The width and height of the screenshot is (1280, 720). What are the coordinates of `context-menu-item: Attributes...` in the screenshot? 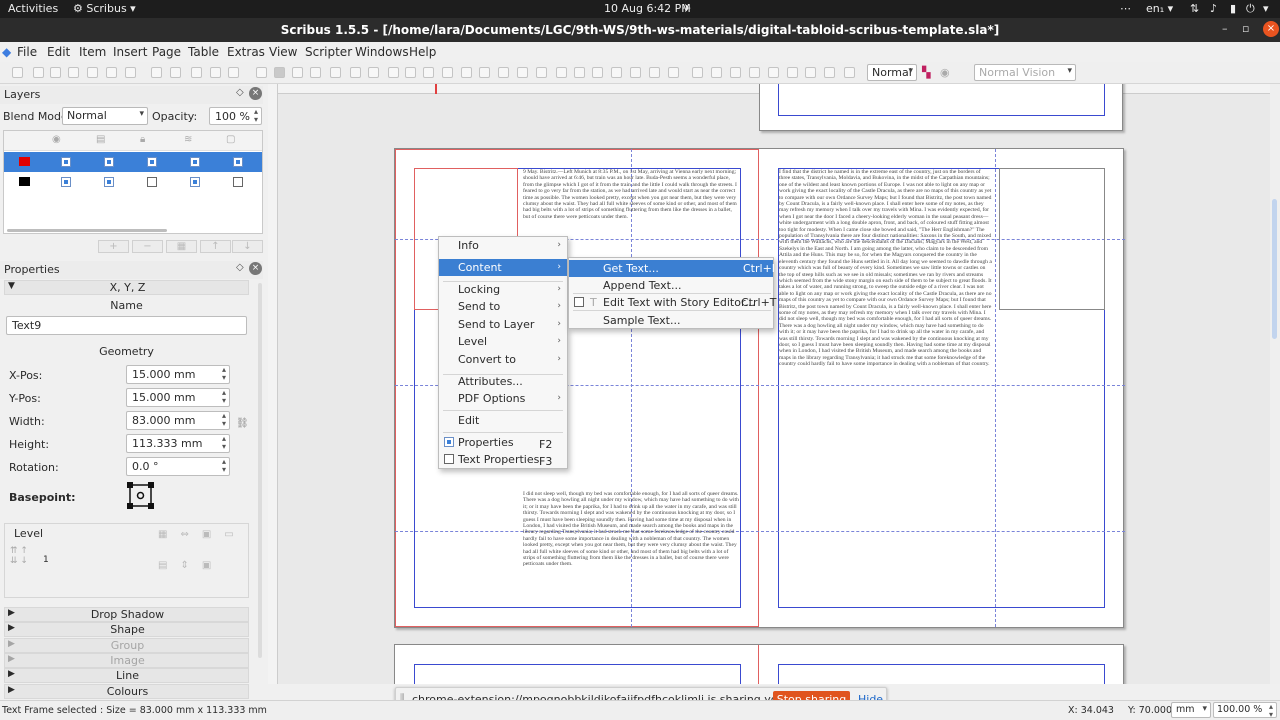 It's located at (503, 381).